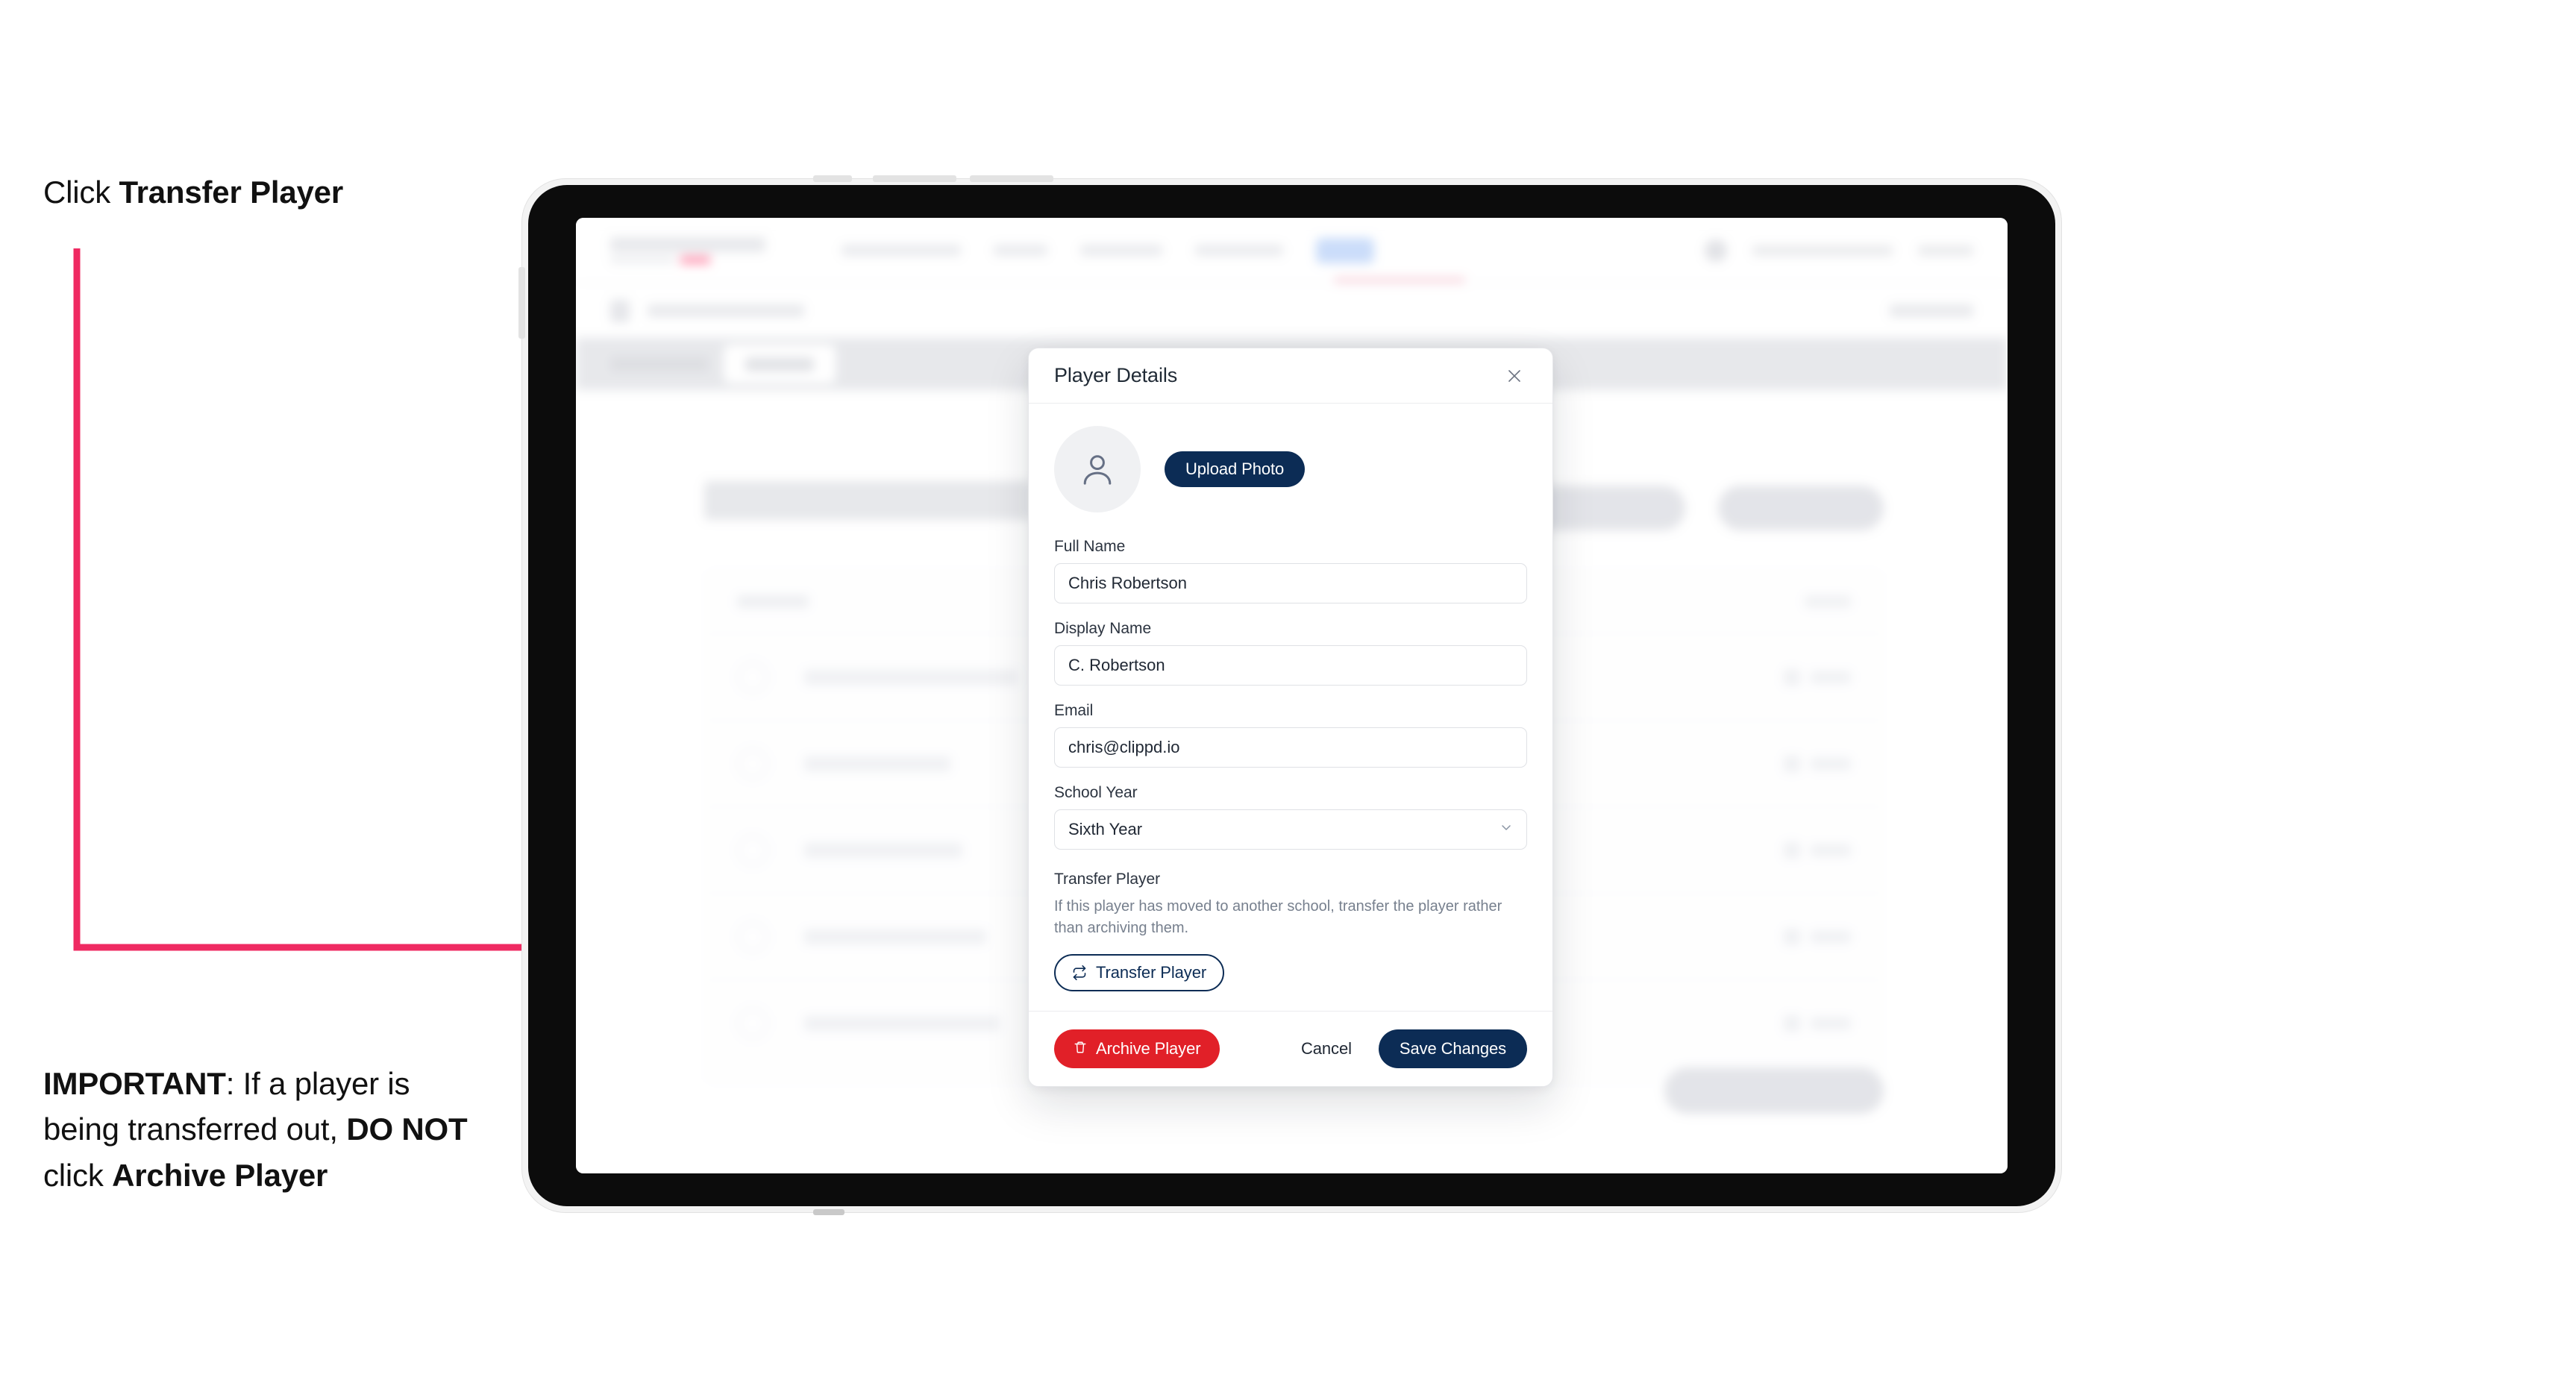  I want to click on email-field-group: Email, so click(1290, 735).